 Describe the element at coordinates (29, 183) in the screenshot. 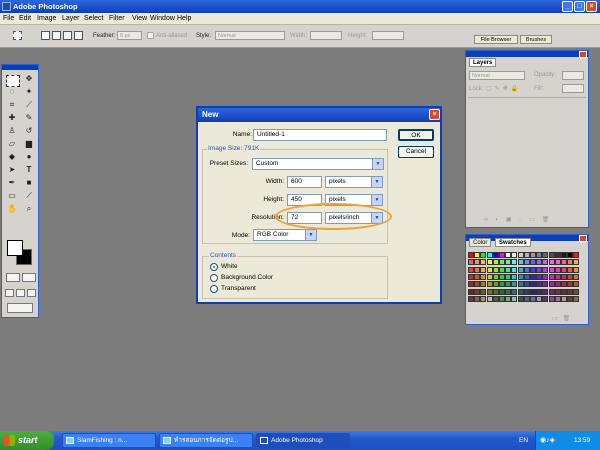

I see `shape-tool-icon: ■` at that location.